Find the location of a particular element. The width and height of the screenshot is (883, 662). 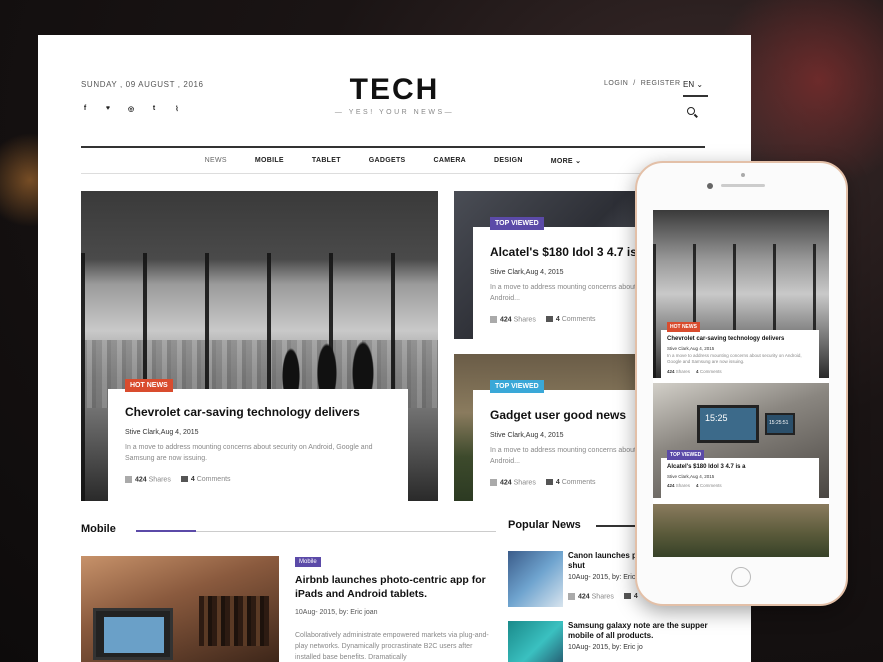

language-label: EN is located at coordinates (689, 84).